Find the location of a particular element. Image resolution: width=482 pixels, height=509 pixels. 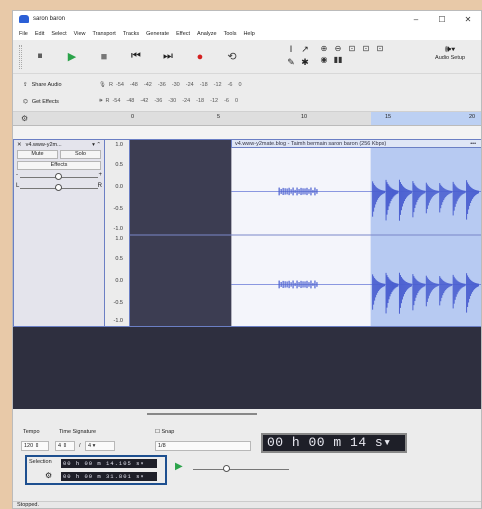

time-sig-numerator: 4 ⇕ is located at coordinates (65, 446).